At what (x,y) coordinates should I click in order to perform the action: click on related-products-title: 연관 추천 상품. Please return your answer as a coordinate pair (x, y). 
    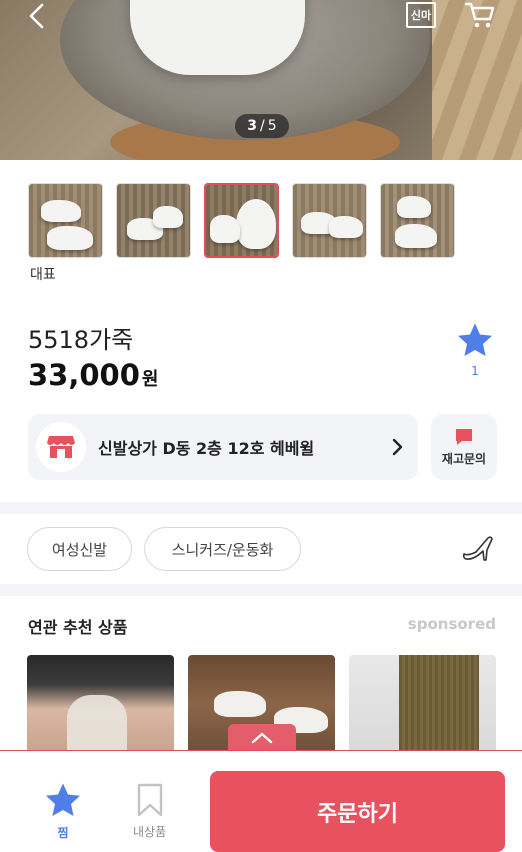
    Looking at the image, I should click on (78, 627).